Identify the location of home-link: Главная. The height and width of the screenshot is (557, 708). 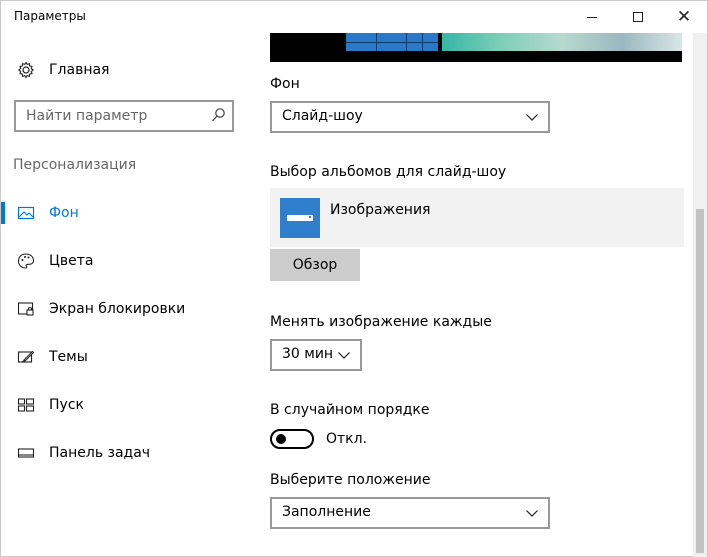
(63, 70).